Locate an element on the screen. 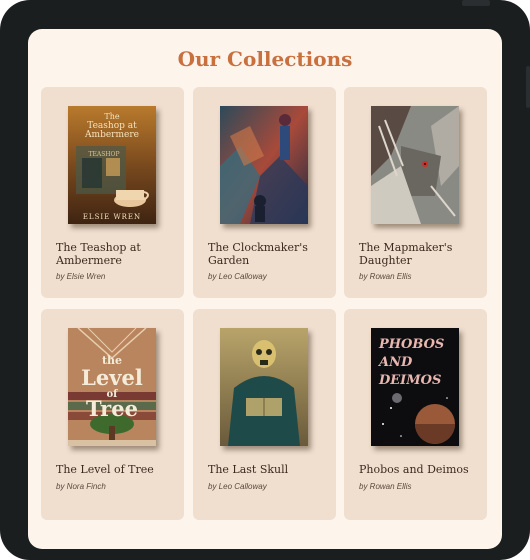 Image resolution: width=530 pixels, height=560 pixels. svg-text: PHOBOS is located at coordinates (411, 344).